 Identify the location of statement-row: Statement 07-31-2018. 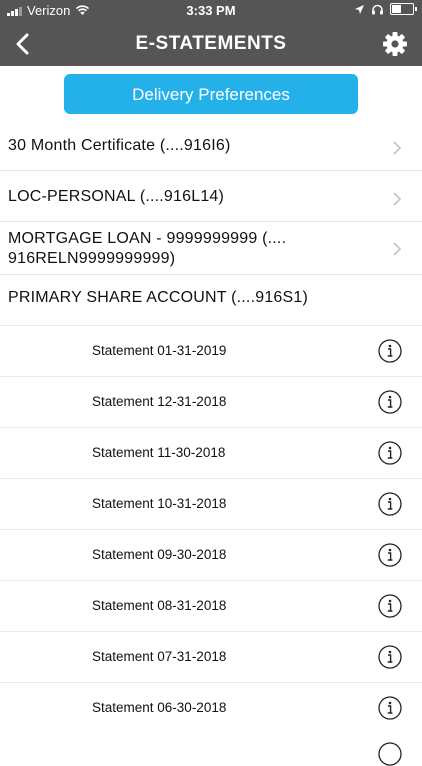
(211, 656).